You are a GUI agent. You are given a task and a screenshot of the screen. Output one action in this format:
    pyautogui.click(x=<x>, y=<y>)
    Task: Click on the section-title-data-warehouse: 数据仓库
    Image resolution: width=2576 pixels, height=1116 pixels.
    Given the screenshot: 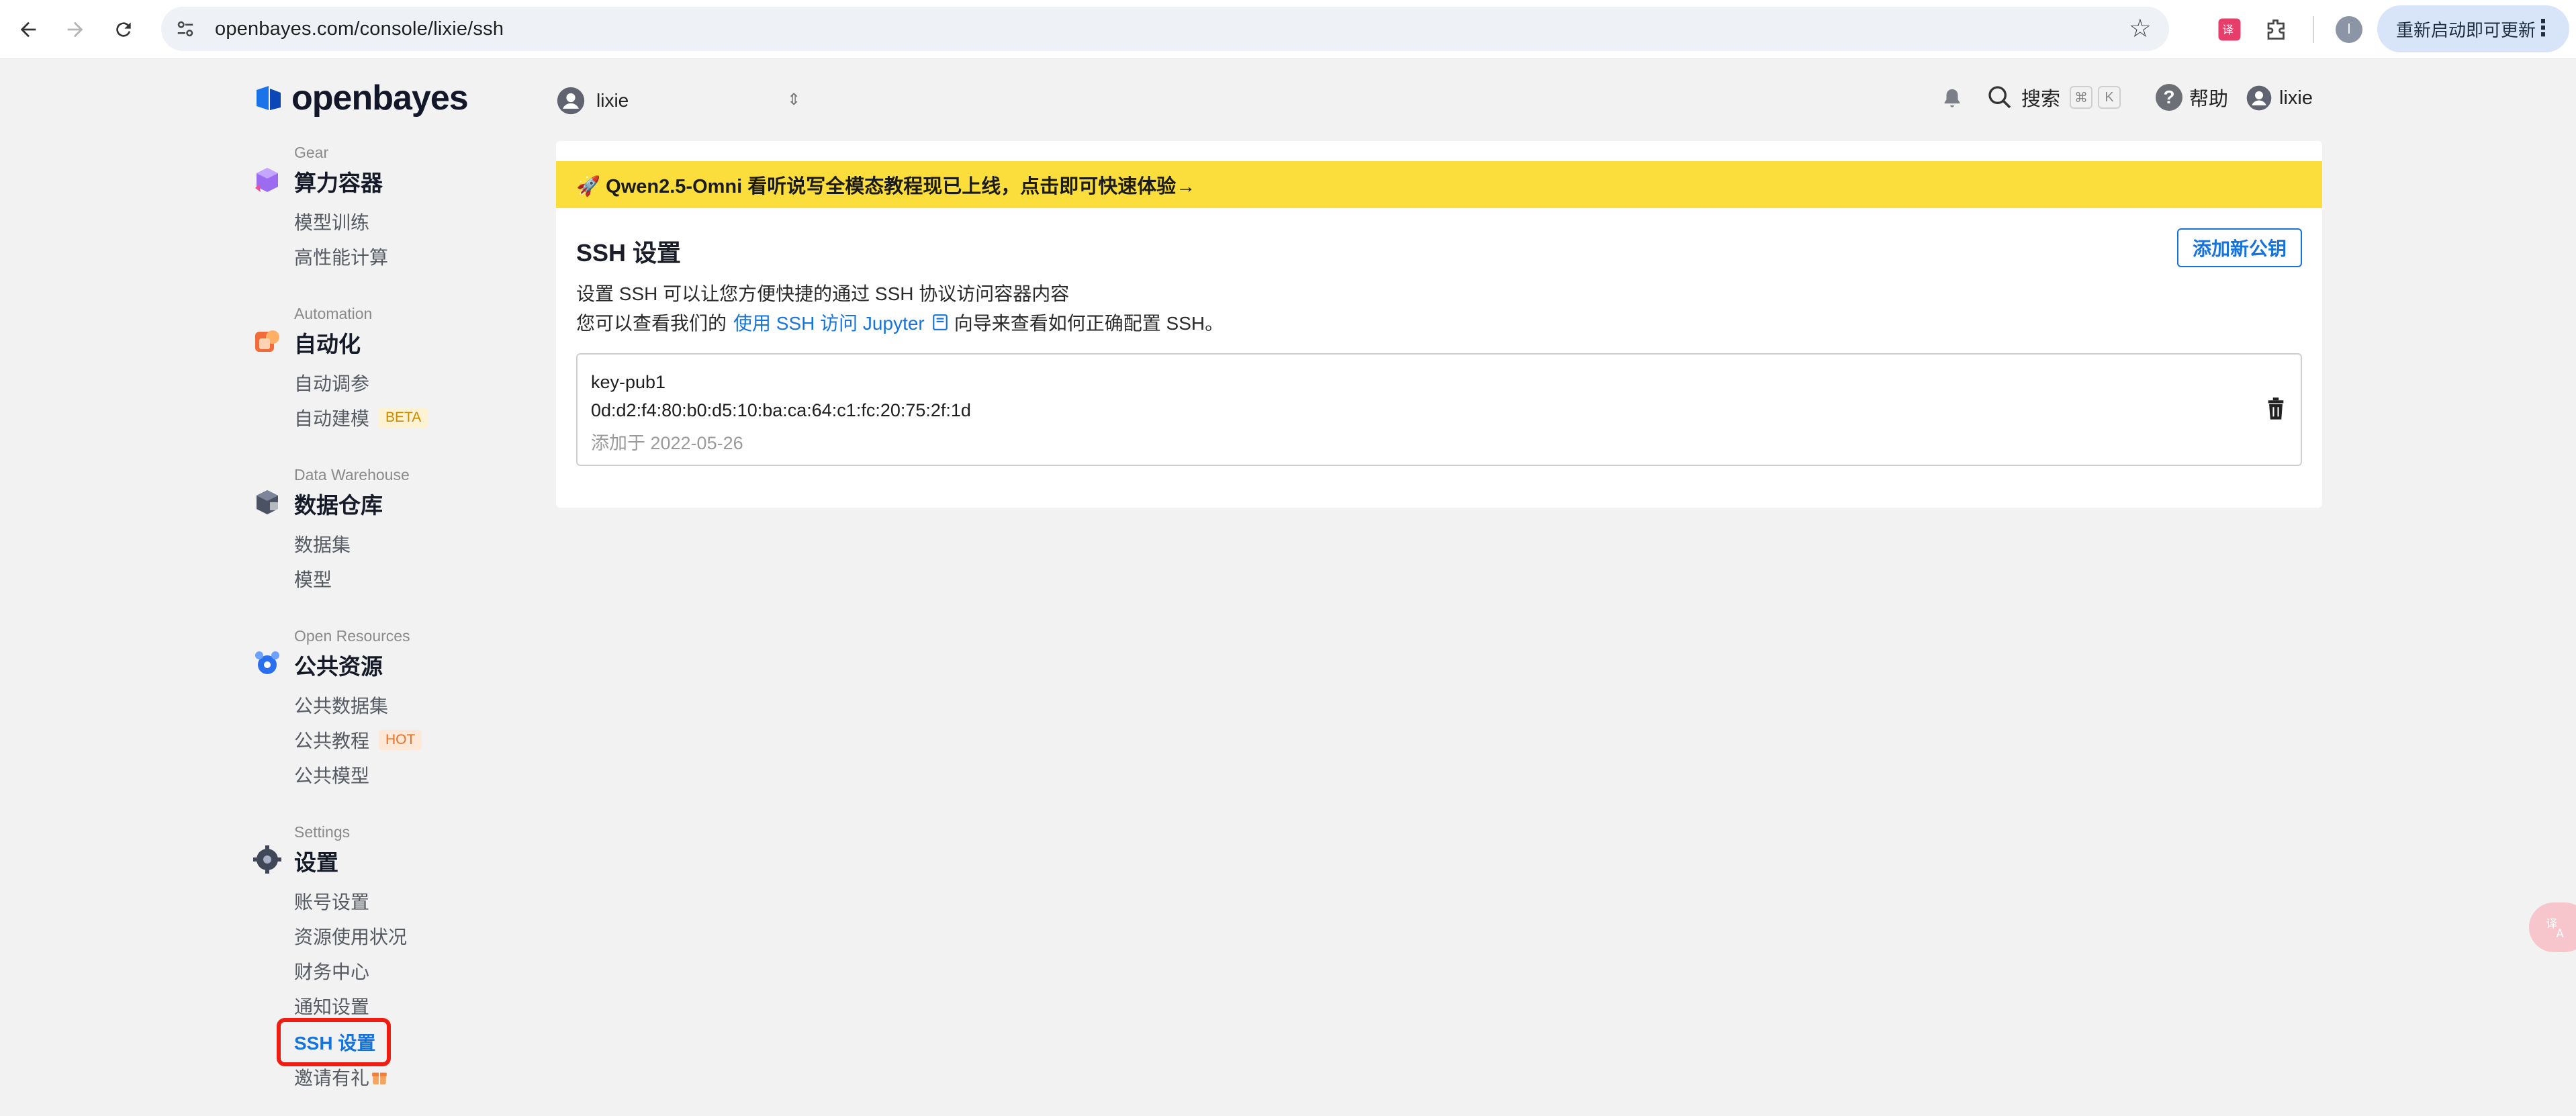 What is the action you would take?
    pyautogui.click(x=338, y=503)
    